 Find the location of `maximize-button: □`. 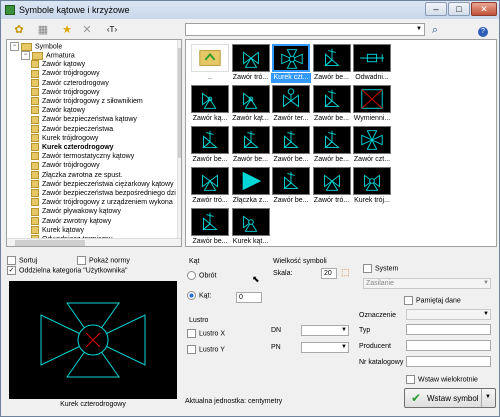

maximize-button: □ is located at coordinates (459, 9).